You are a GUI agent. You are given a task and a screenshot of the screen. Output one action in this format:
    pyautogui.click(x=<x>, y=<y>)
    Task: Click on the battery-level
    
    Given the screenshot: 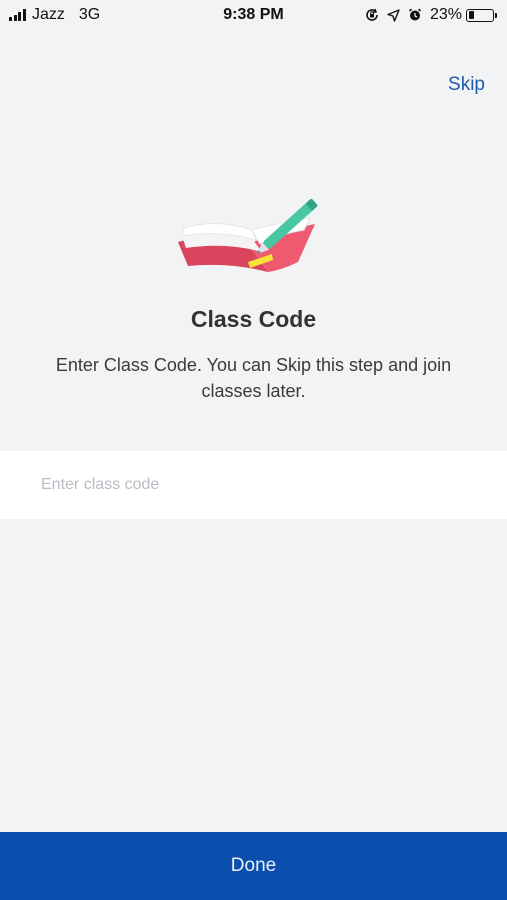 What is the action you would take?
    pyautogui.click(x=471, y=15)
    